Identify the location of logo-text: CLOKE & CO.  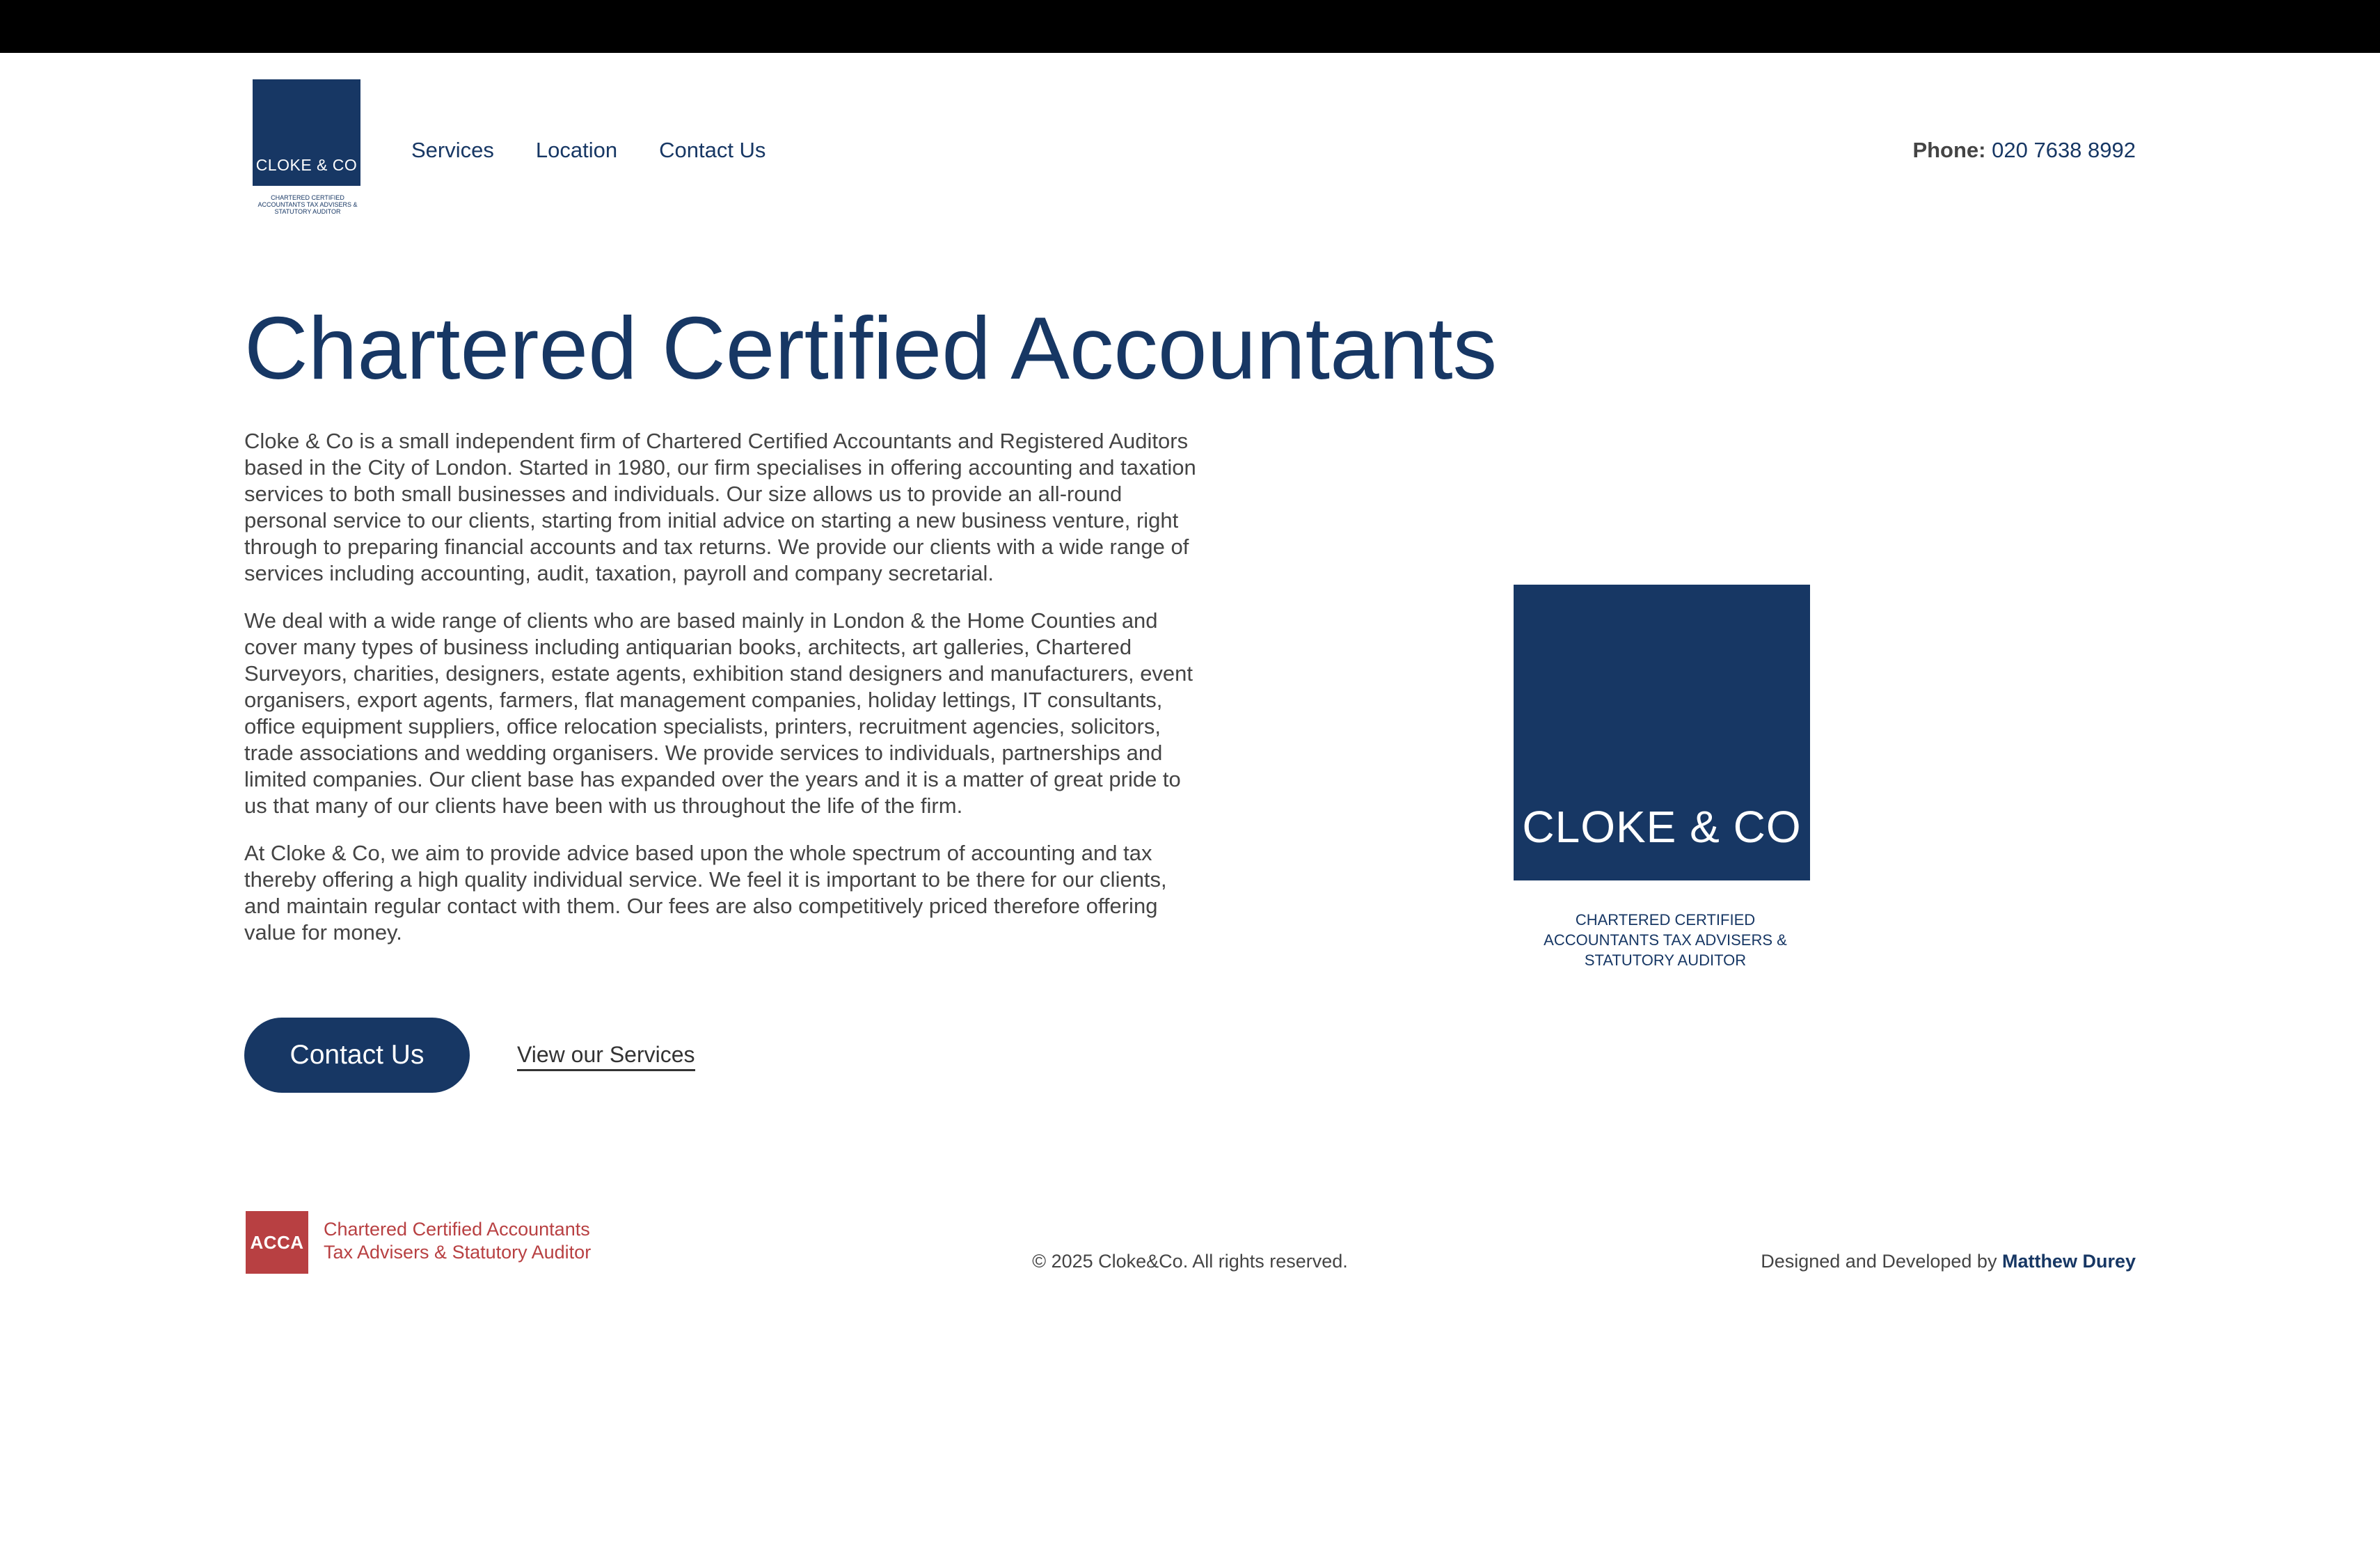
(306, 165).